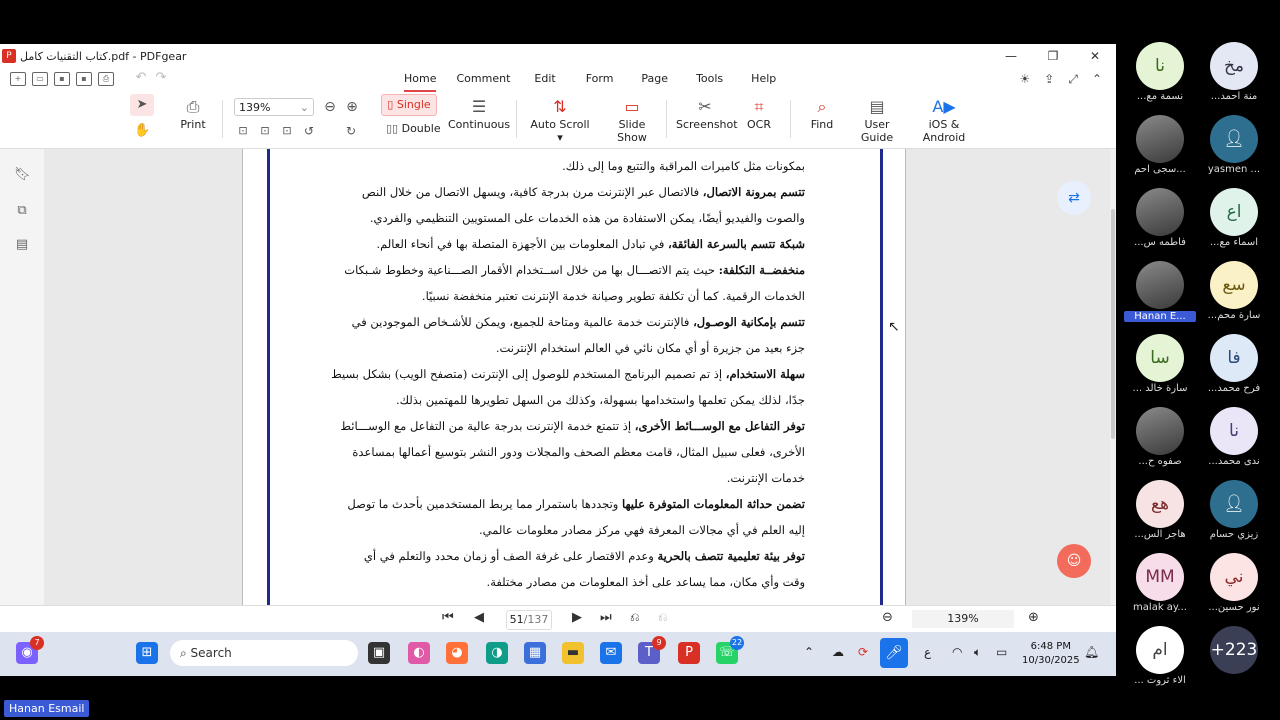 Image resolution: width=1280 pixels, height=720 pixels. What do you see at coordinates (264, 653) in the screenshot?
I see `taskbar-search: ⌕ Search` at bounding box center [264, 653].